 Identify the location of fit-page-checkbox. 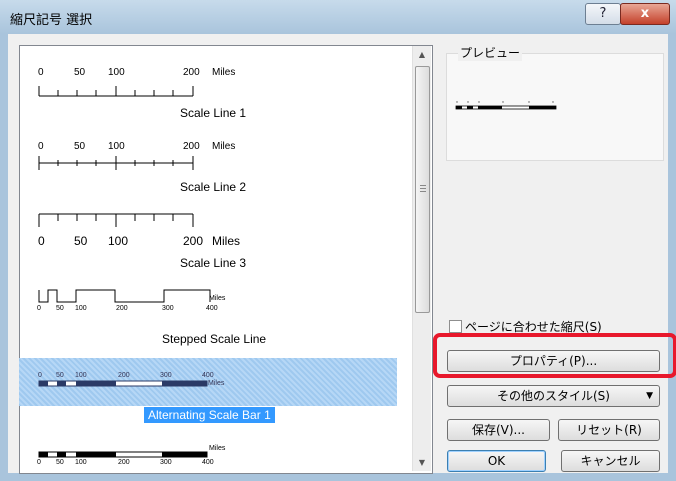
(455, 326).